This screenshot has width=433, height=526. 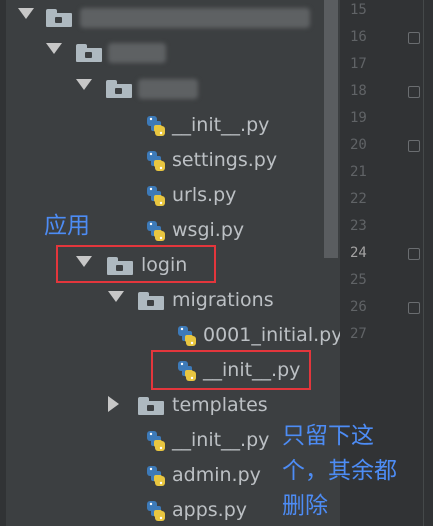 I want to click on file-label: admin.py, so click(x=216, y=475).